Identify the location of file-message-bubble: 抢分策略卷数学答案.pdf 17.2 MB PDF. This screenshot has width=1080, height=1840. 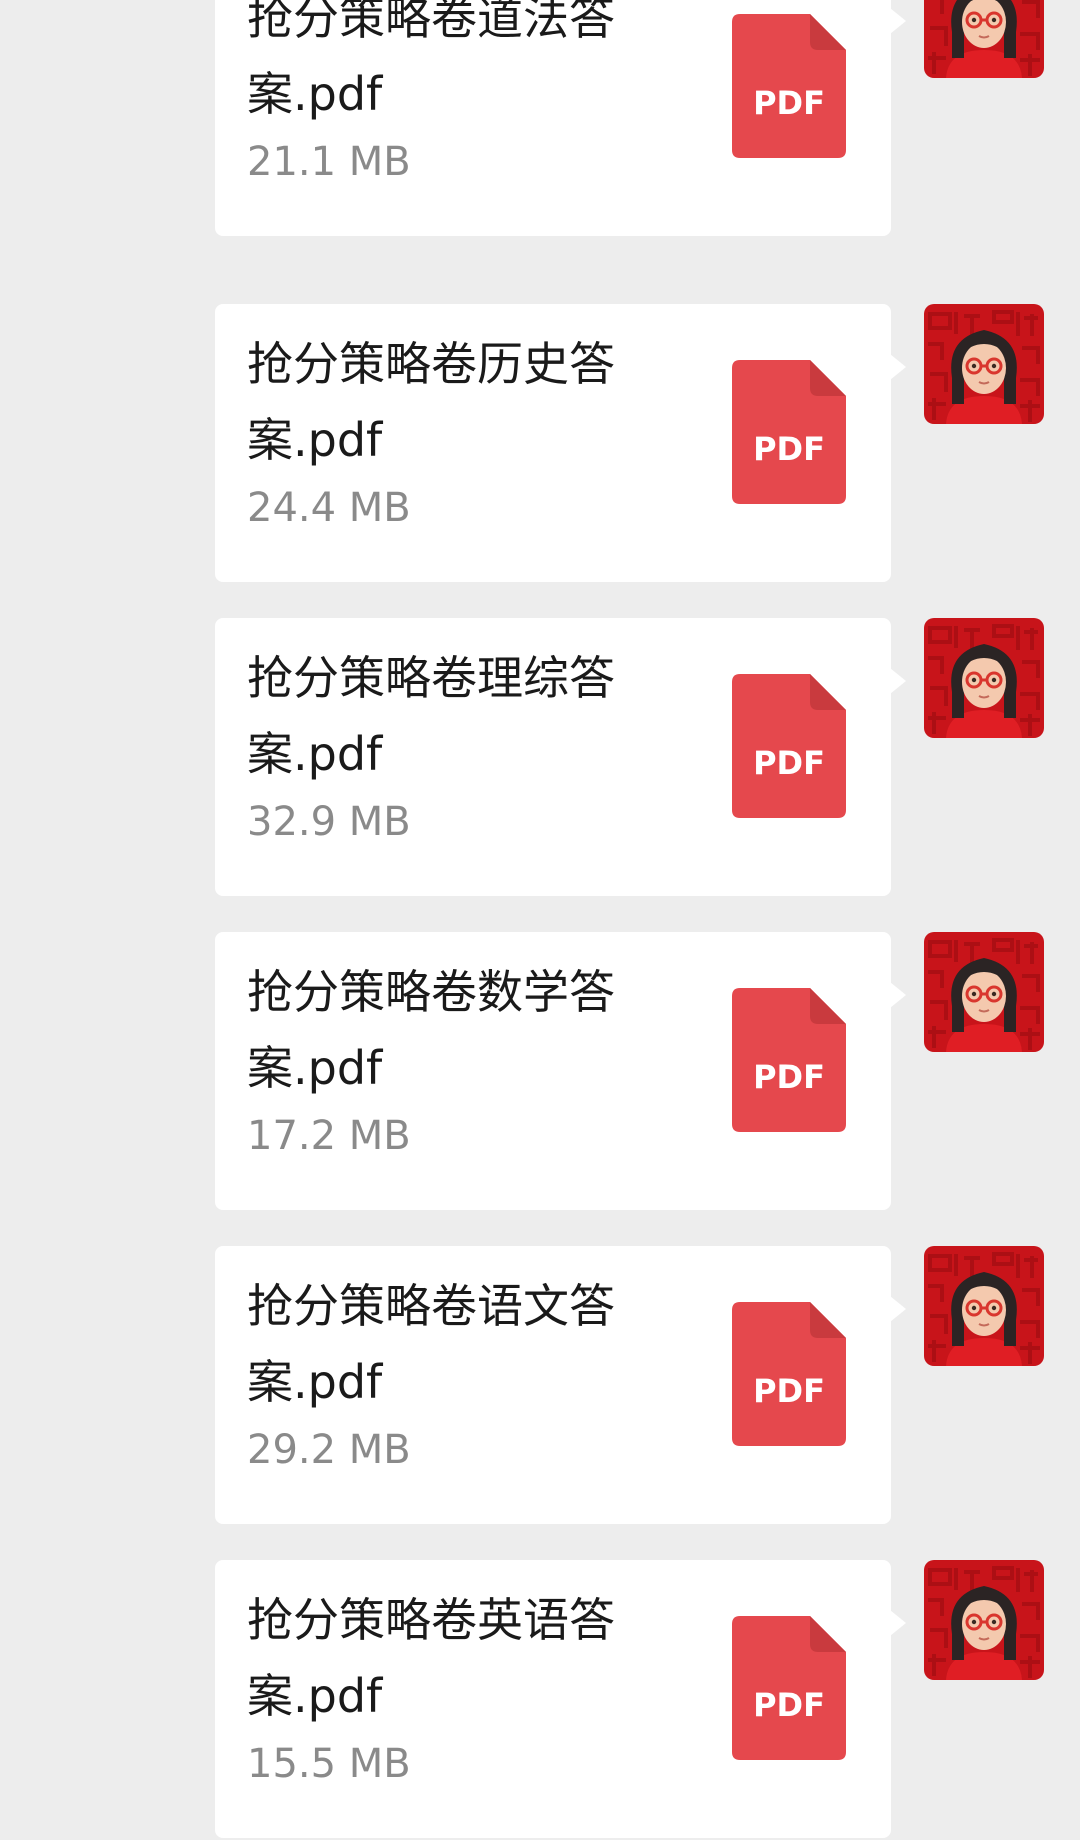
(560, 1071).